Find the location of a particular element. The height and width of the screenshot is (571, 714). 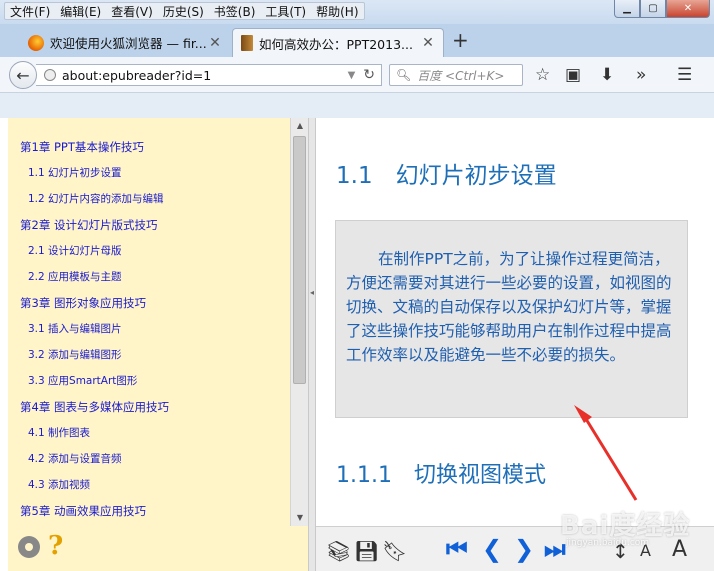

back-arrow-icon: ← is located at coordinates (23, 75).